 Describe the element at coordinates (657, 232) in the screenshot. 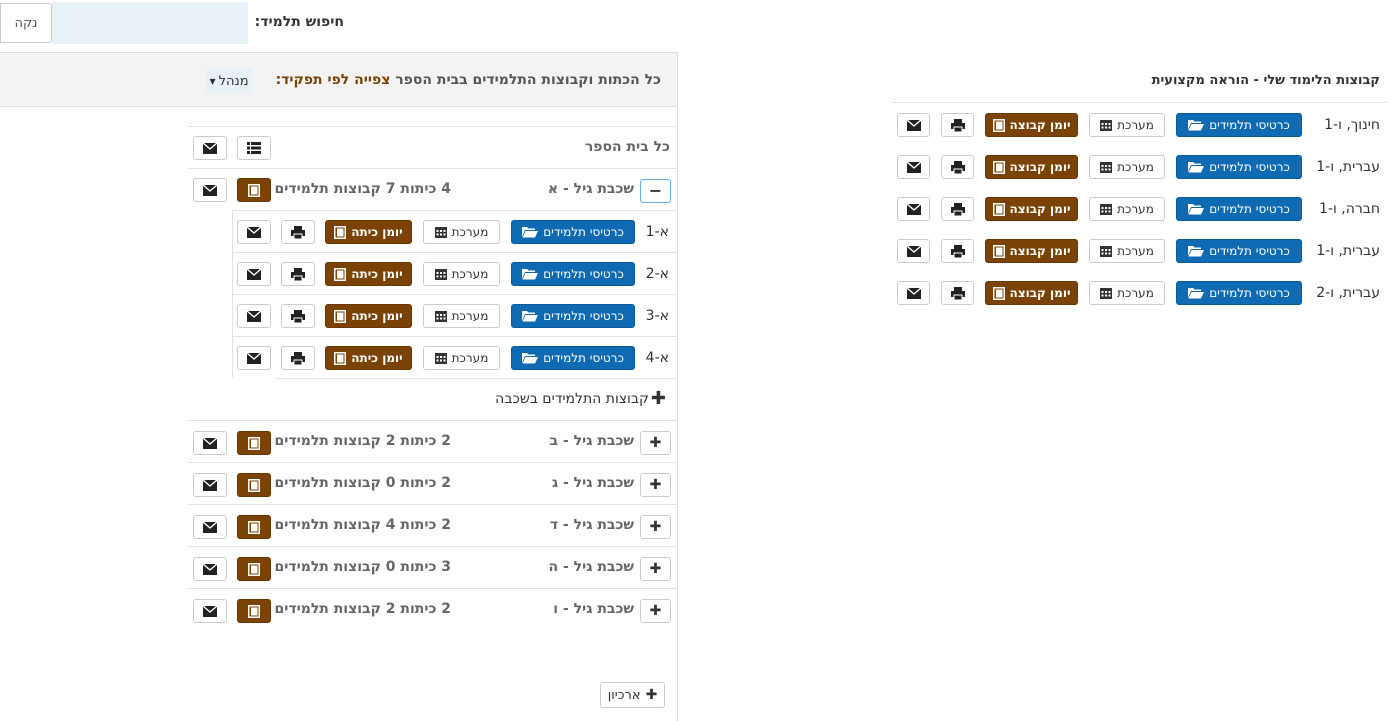

I see `class-name: א-1` at that location.